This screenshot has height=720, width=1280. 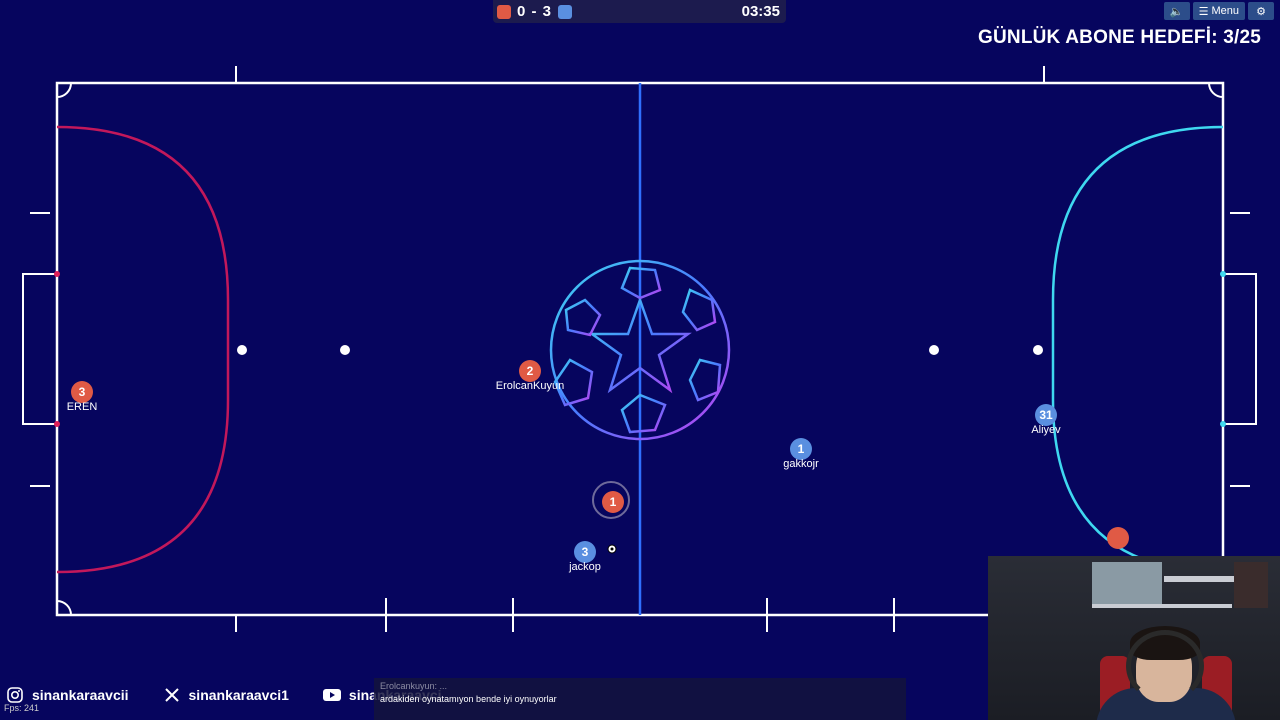 I want to click on player-name: EREN, so click(x=82, y=407).